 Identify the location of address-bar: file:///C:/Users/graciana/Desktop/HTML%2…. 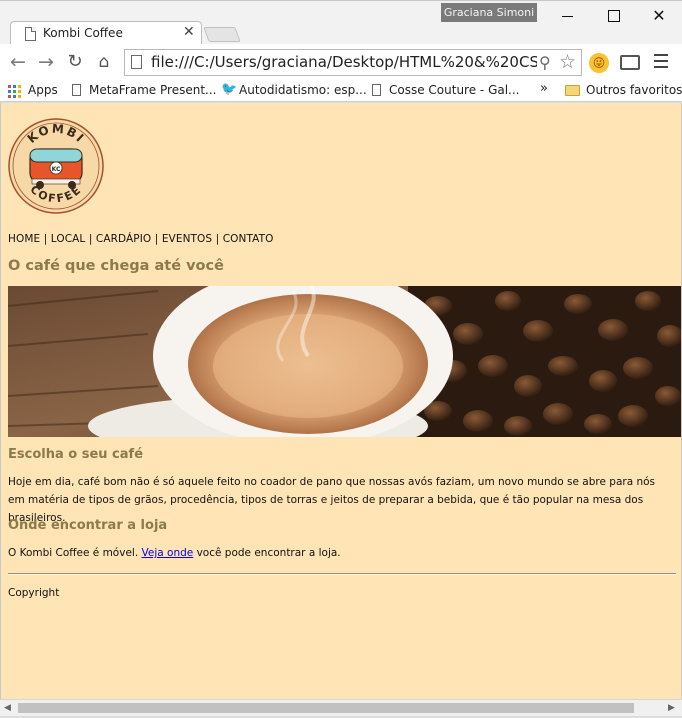
(353, 62).